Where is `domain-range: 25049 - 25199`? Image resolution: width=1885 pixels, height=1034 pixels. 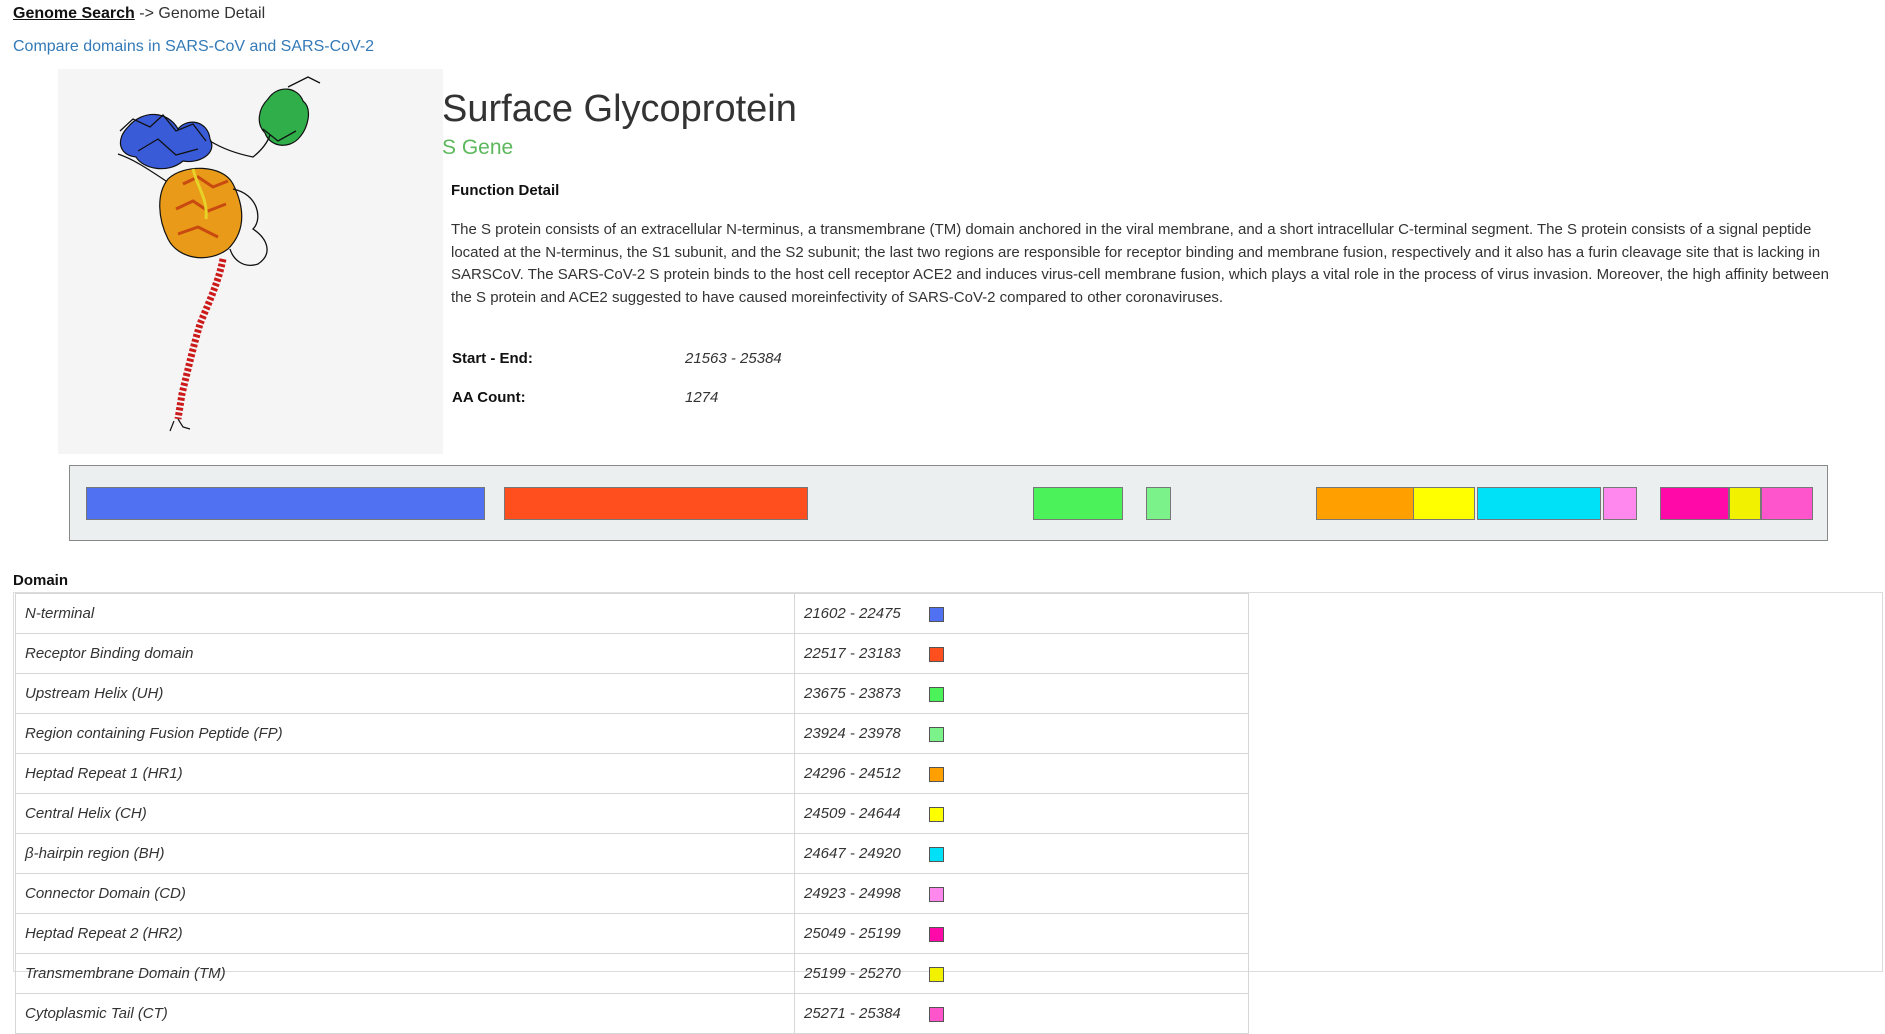 domain-range: 25049 - 25199 is located at coordinates (852, 933).